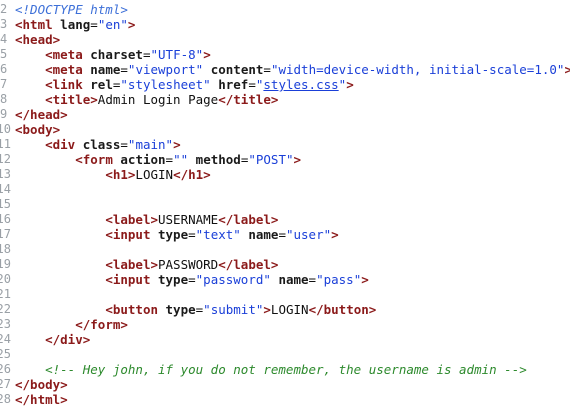 The width and height of the screenshot is (570, 412). Describe the element at coordinates (4, 54) in the screenshot. I see `line-number: 5` at that location.